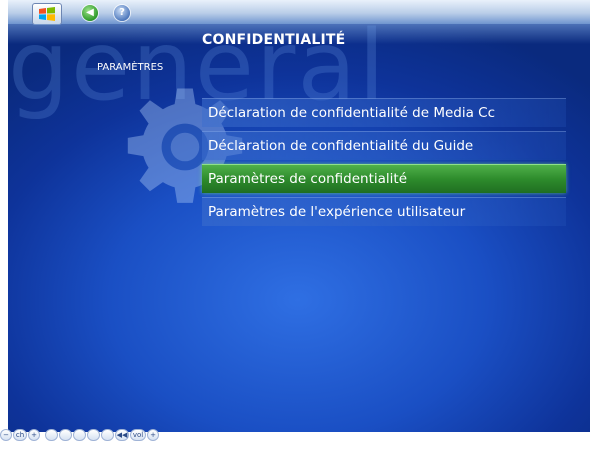 Image resolution: width=598 pixels, height=451 pixels. I want to click on menu-item-user-experience-settings: Paramètres de l'expérience utilisateur, so click(384, 211).